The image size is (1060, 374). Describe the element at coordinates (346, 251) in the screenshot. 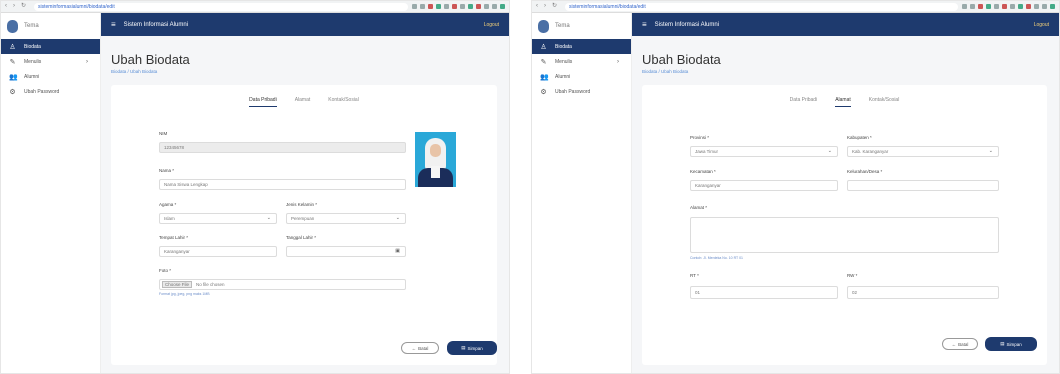

I see `tanggal-lahir-field: ▣` at that location.